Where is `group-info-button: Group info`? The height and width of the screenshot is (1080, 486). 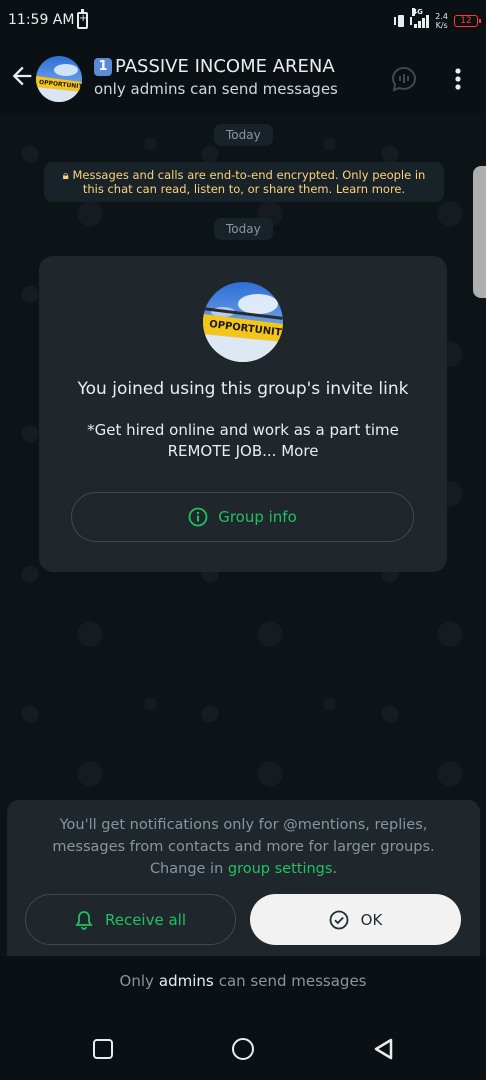 group-info-button: Group info is located at coordinates (242, 517).